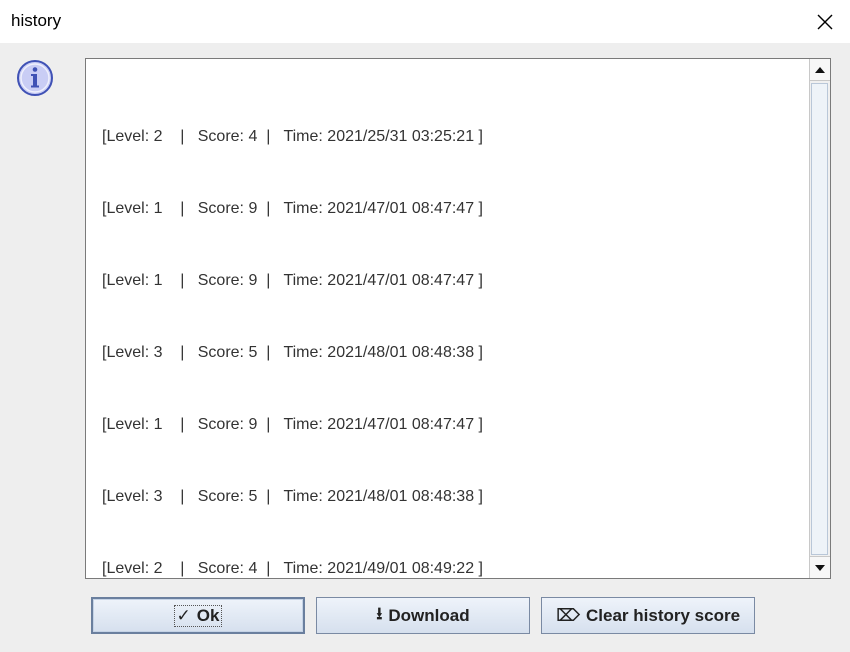  I want to click on close-icon, so click(825, 21).